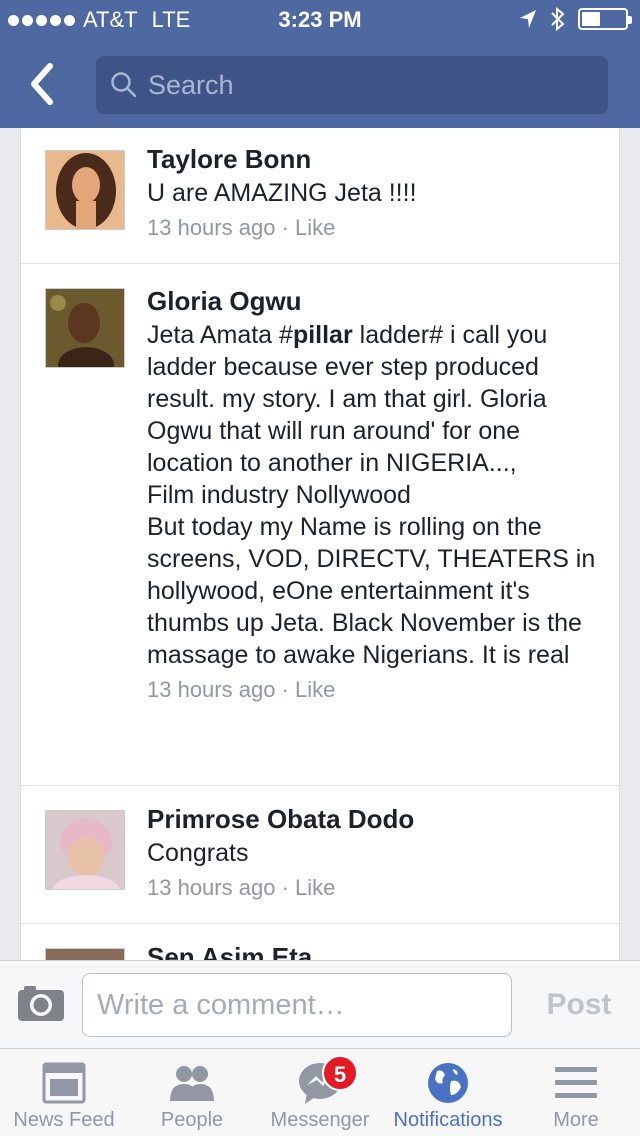 The image size is (640, 1136). I want to click on tab-label: Notifications, so click(448, 1120).